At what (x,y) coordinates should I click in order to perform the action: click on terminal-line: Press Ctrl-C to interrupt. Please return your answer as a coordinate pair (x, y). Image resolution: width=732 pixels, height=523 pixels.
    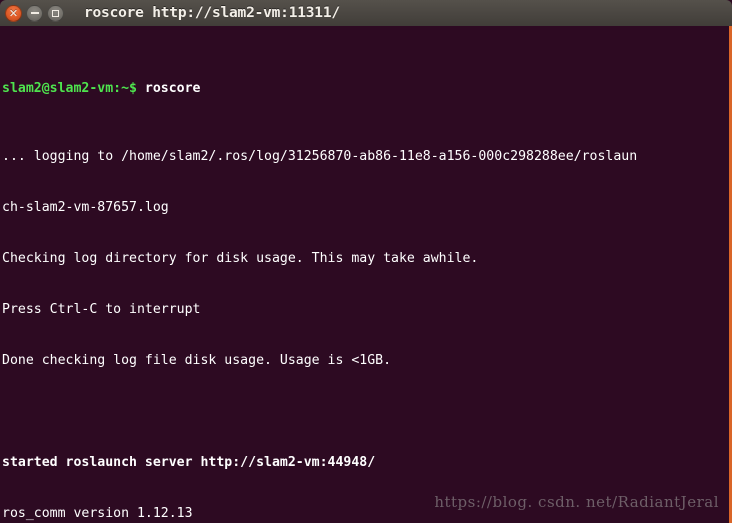
    Looking at the image, I should click on (101, 309).